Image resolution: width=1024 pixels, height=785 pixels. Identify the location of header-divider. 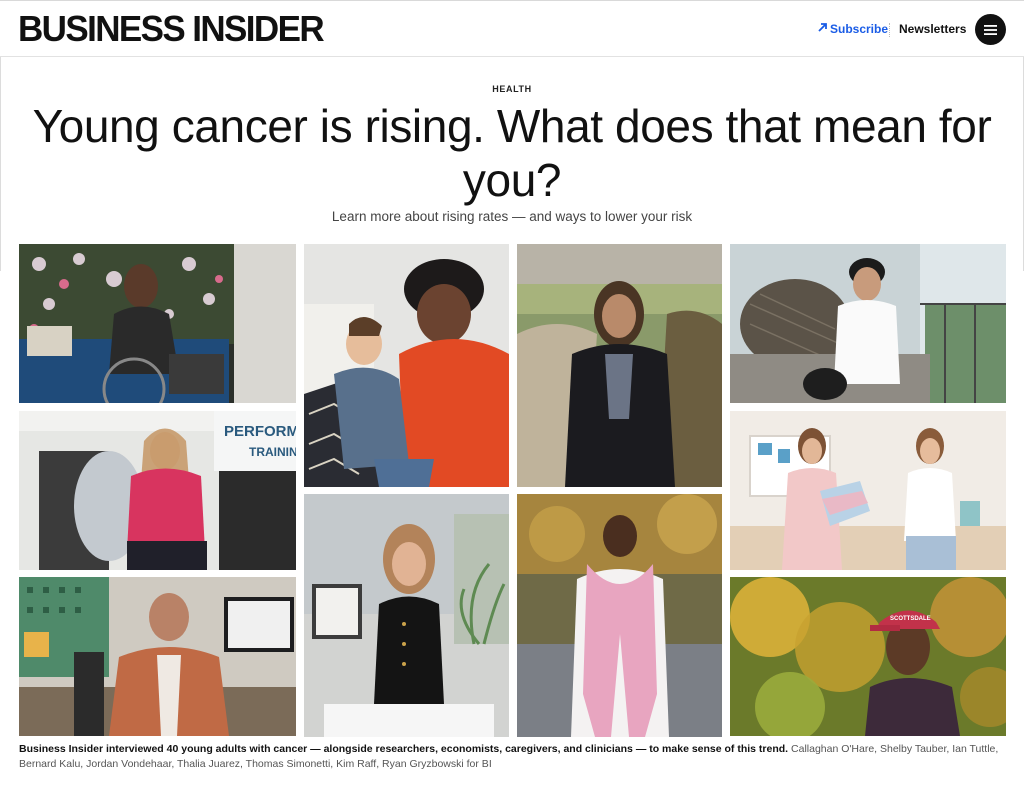
(889, 30).